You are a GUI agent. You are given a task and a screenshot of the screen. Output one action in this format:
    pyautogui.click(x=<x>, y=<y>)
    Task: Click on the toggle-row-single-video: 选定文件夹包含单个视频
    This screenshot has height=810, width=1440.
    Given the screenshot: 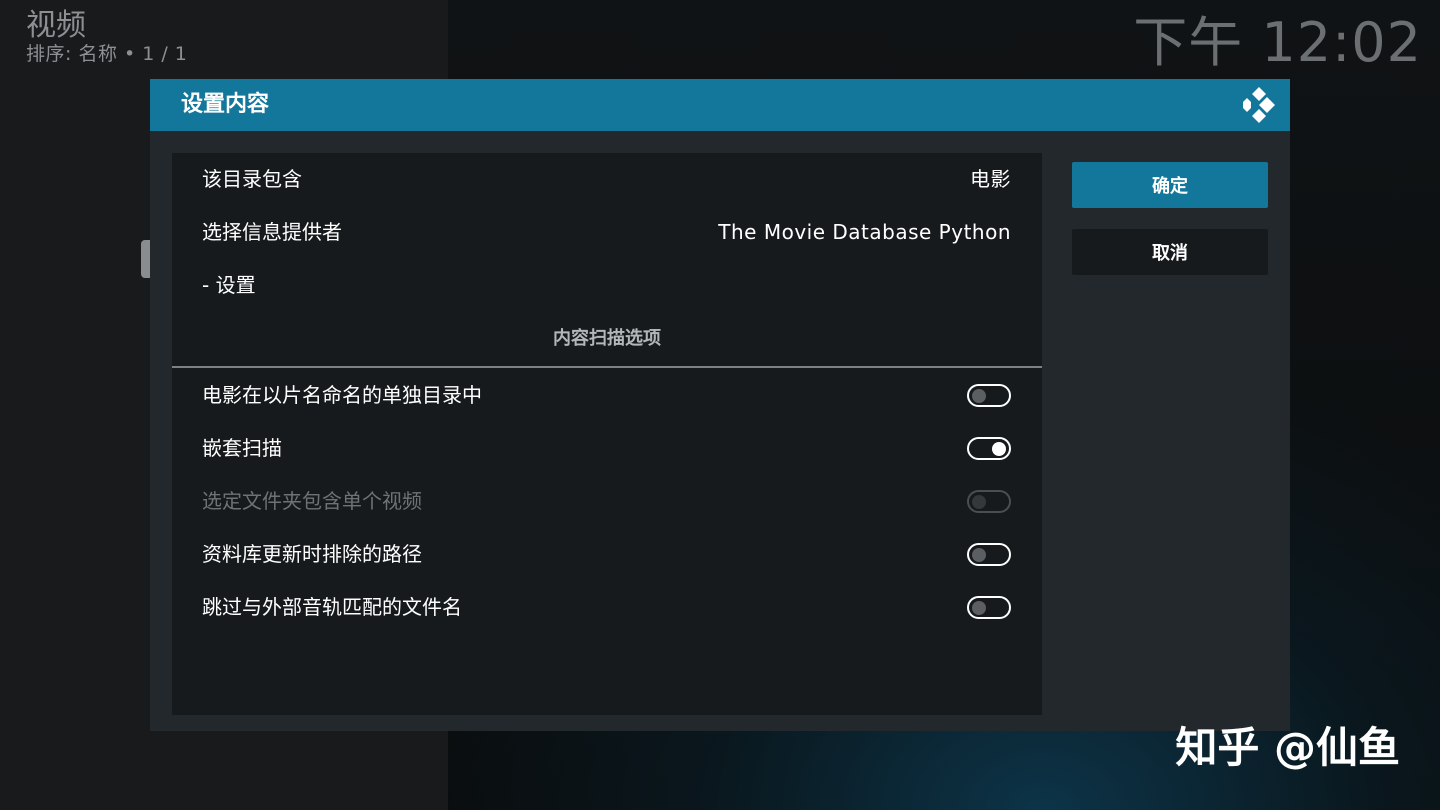 What is the action you would take?
    pyautogui.click(x=607, y=501)
    